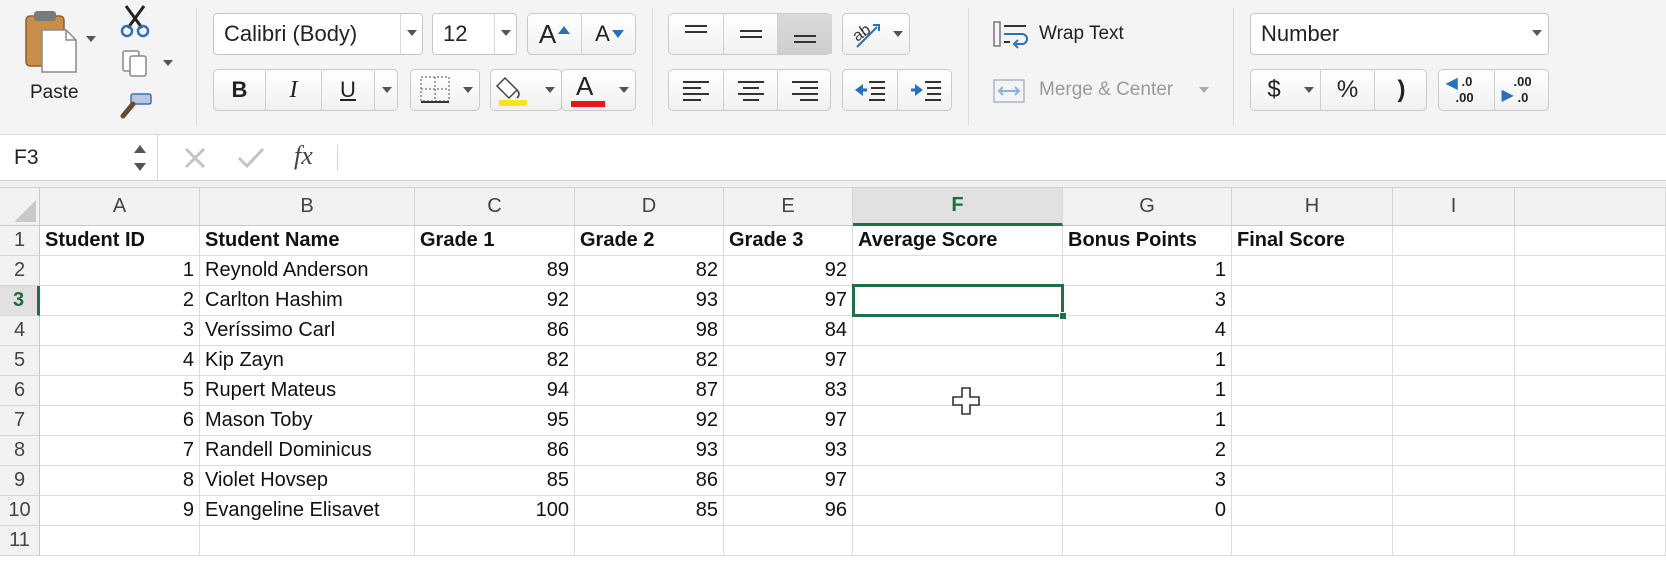 This screenshot has height=578, width=1666. I want to click on cell-i2, so click(1454, 271).